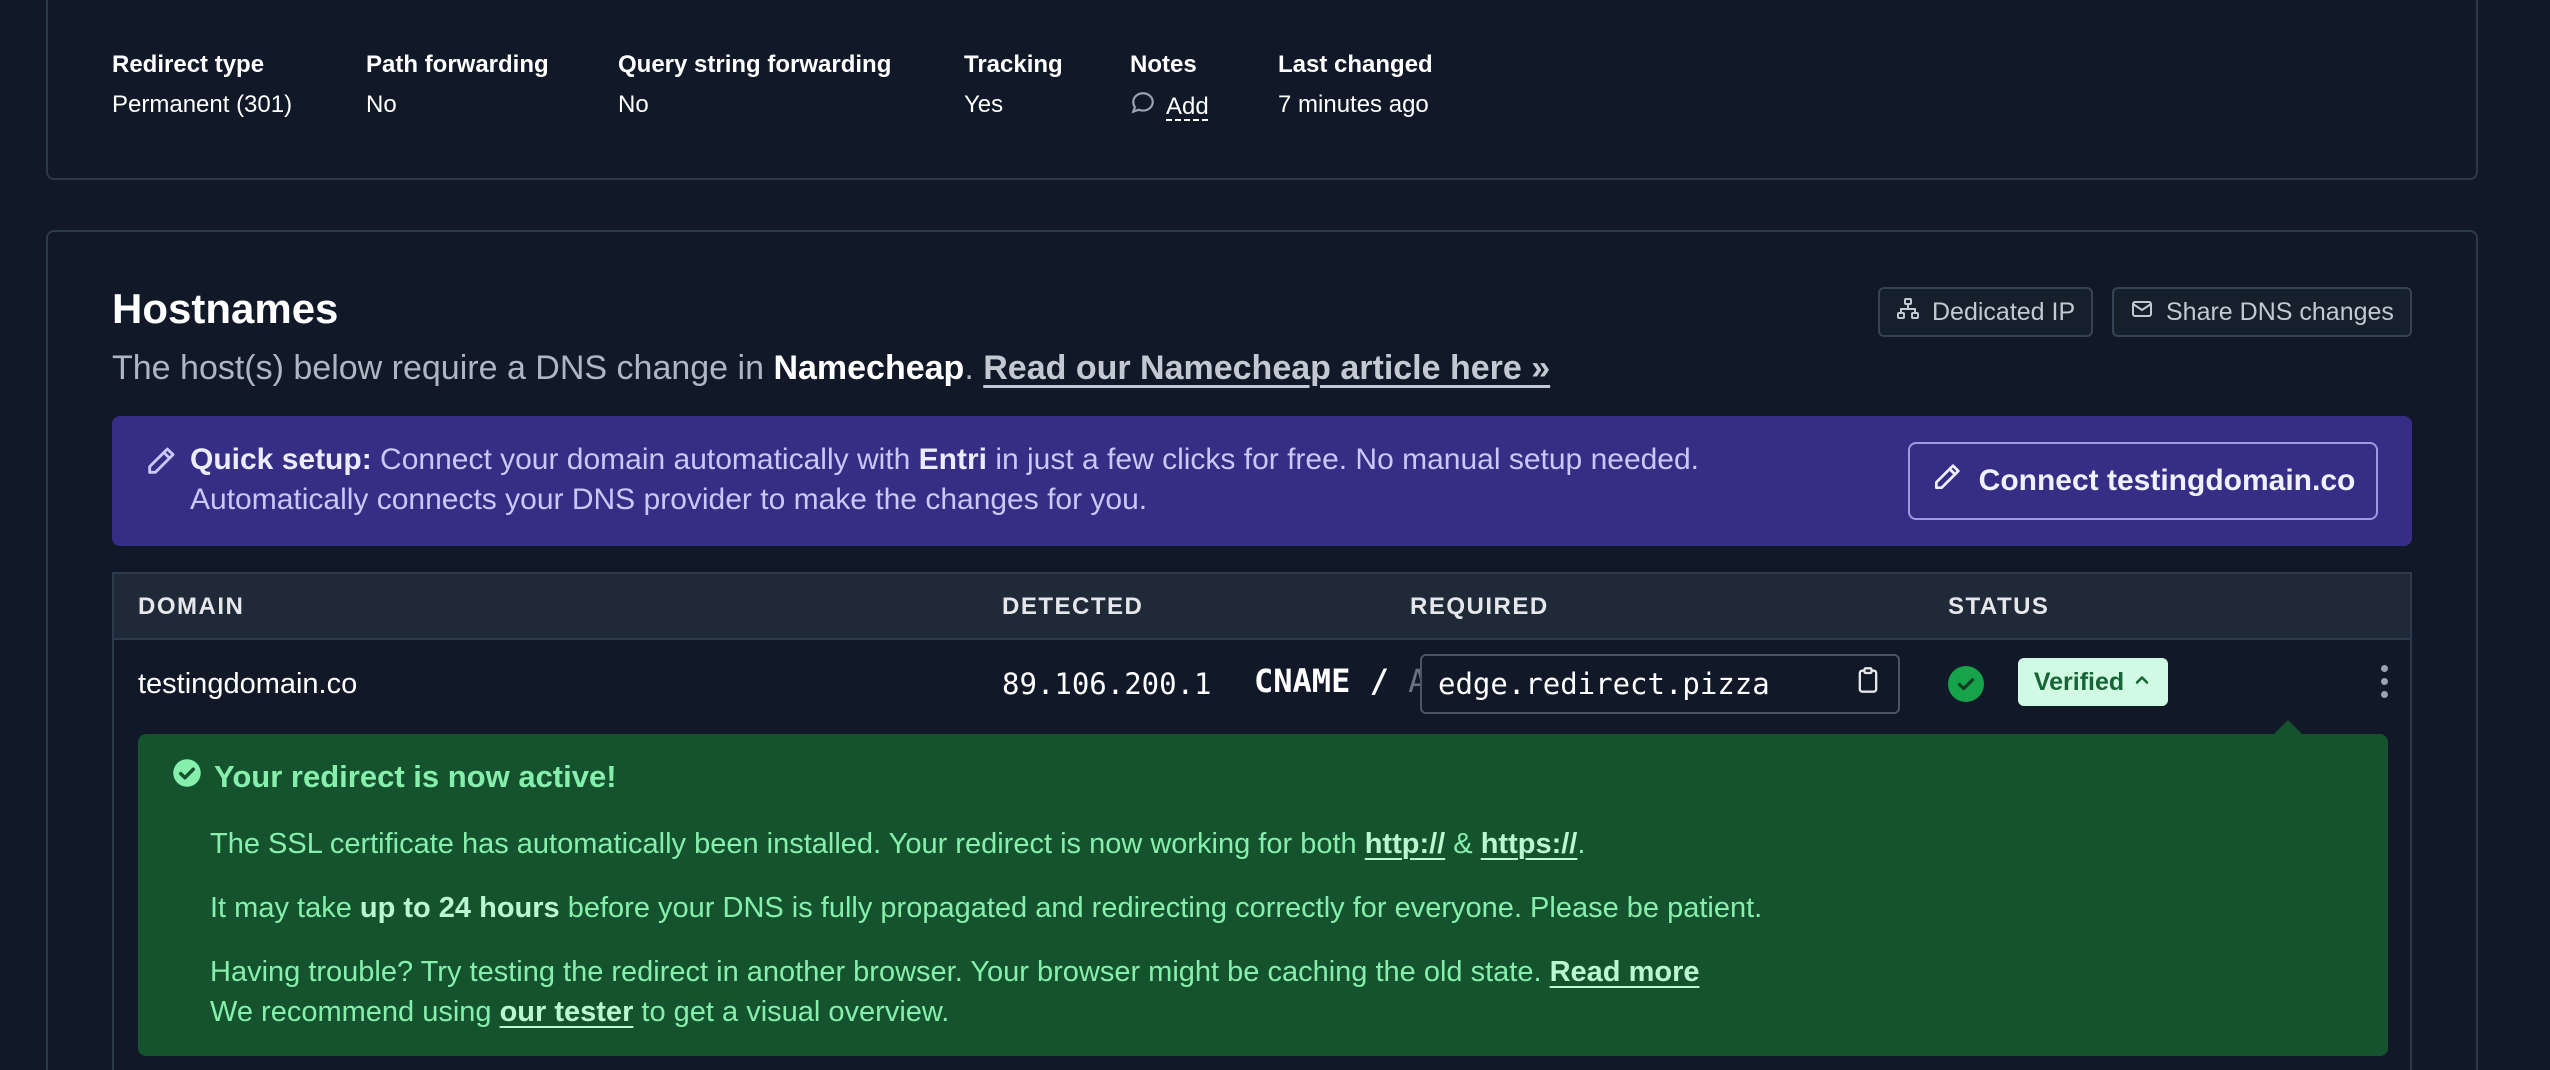 The image size is (2550, 1070). I want to click on subtitle-sep: ., so click(974, 368).